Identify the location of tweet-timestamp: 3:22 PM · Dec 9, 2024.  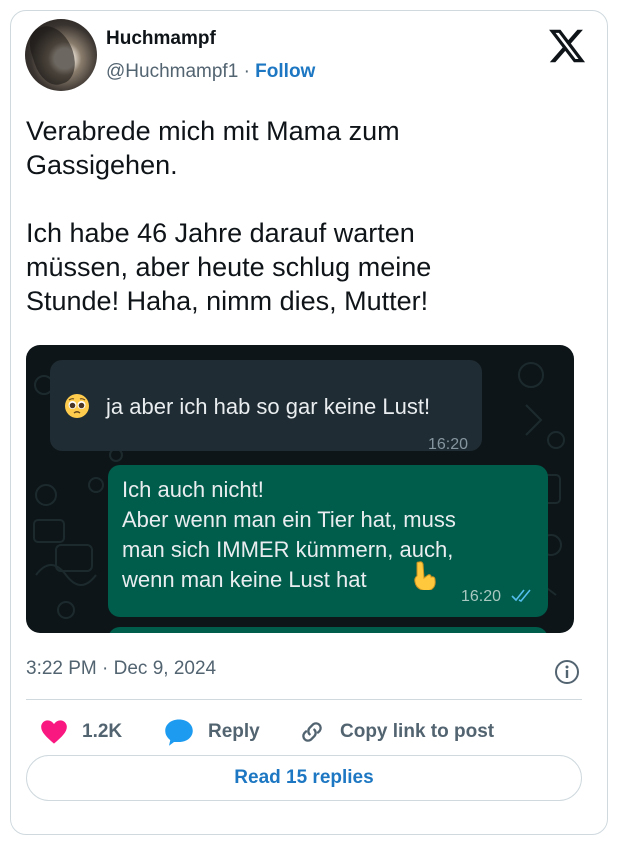
(121, 669).